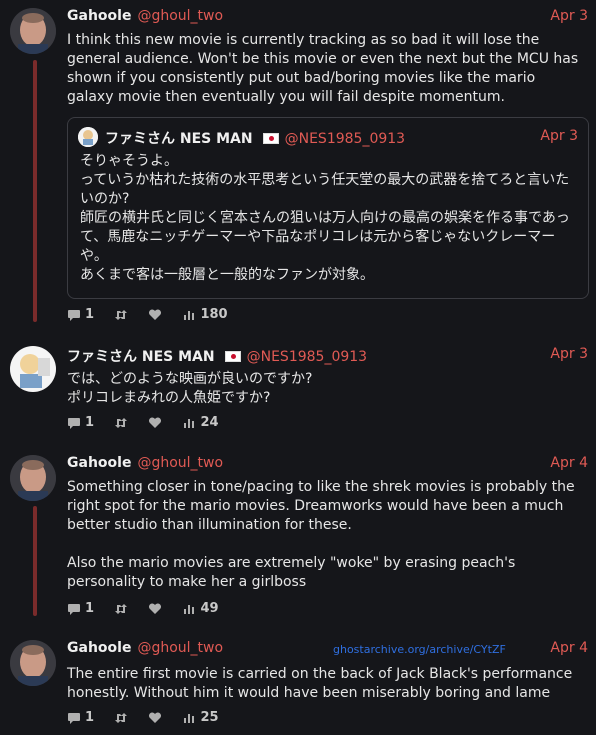 The height and width of the screenshot is (735, 596). Describe the element at coordinates (190, 388) in the screenshot. I see `tweet-text-content: では、どのような映画が良いのですか? ポリコレまみれの人魚姫ですか?` at that location.